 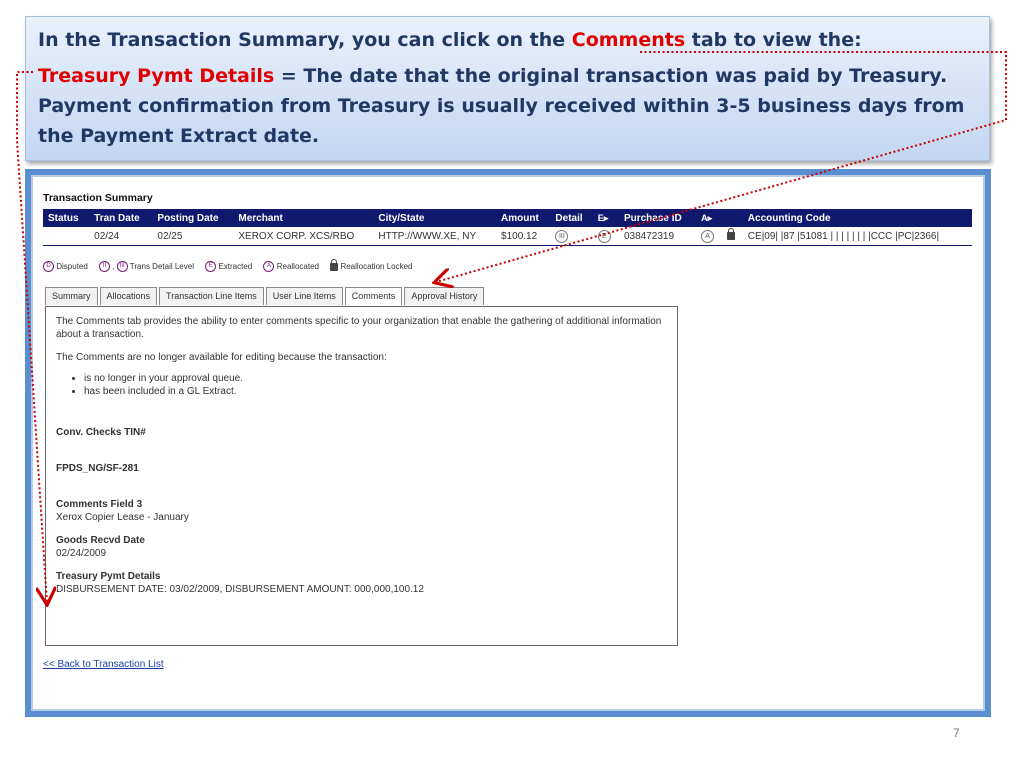 I want to click on tab-summary: Summary, so click(x=71, y=296).